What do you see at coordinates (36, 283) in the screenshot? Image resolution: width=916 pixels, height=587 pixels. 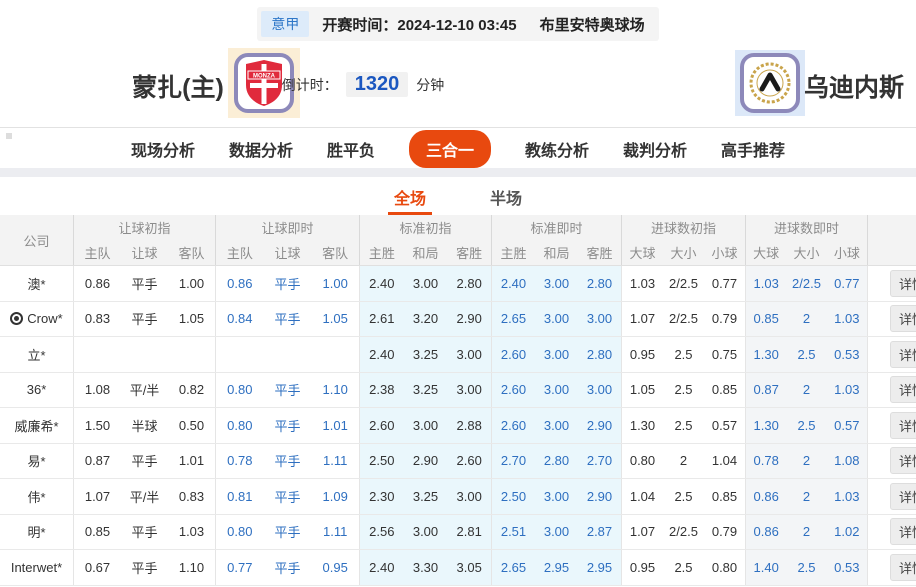 I see `company-name: 澳*` at bounding box center [36, 283].